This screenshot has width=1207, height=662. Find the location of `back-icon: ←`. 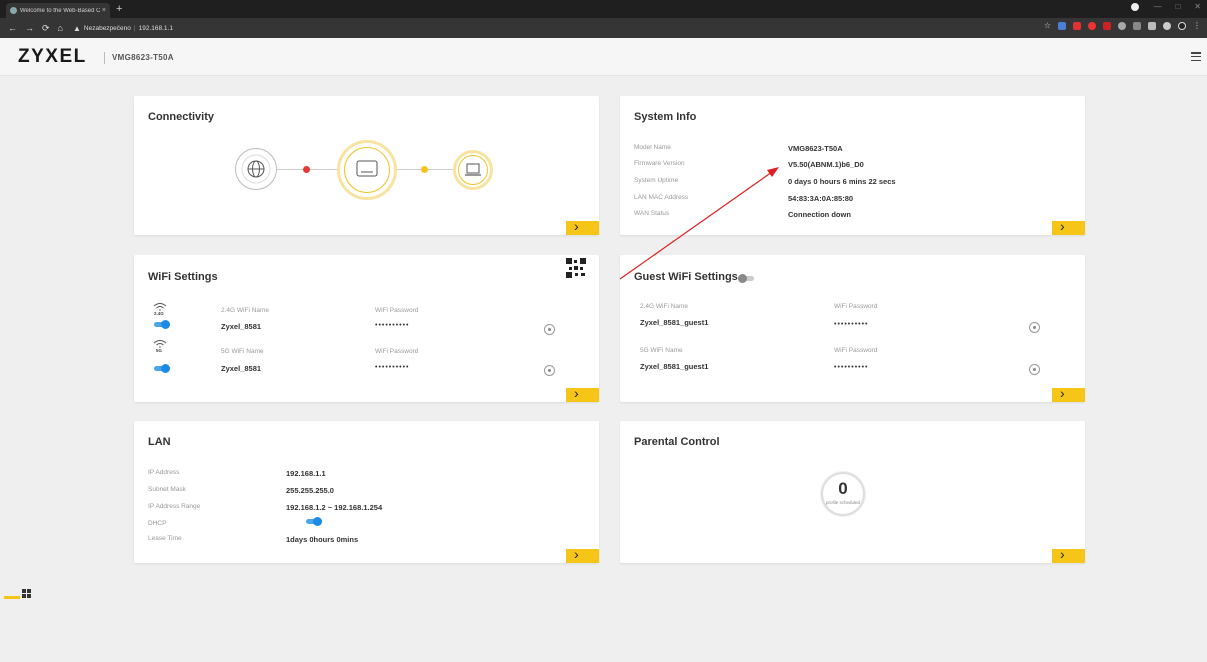

back-icon: ← is located at coordinates (12, 28).